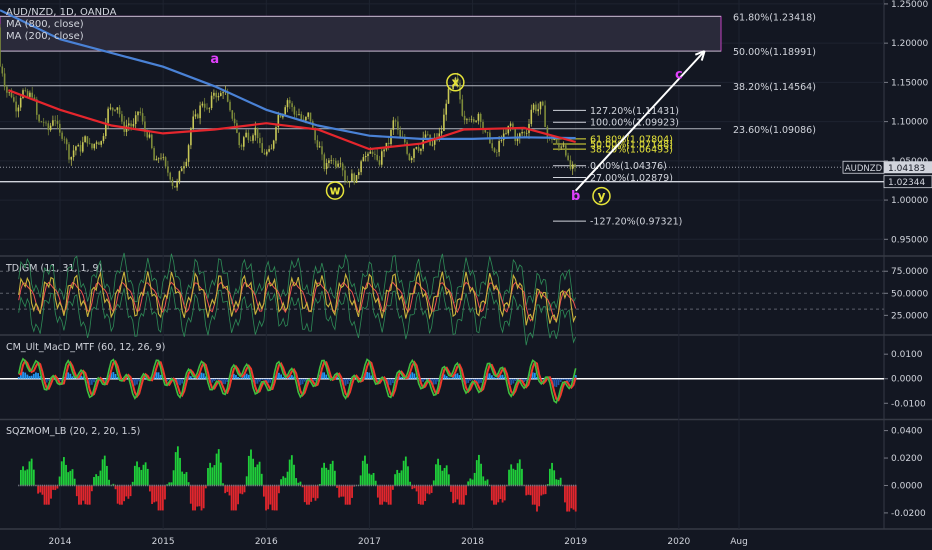  What do you see at coordinates (85, 347) in the screenshot?
I see `indicator-title: CM_Ult_MacD_MTF (60, 12, 26, 9)` at bounding box center [85, 347].